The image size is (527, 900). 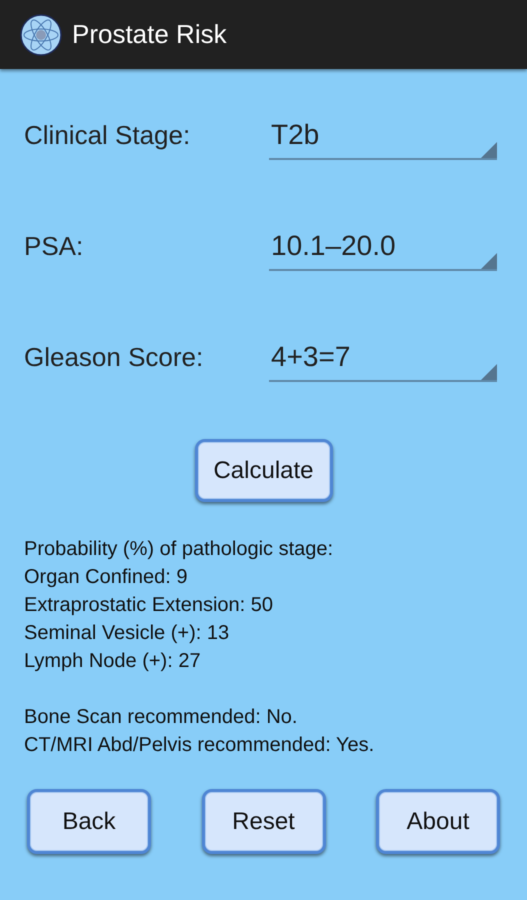 I want to click on field-label: Gleason Score:, so click(x=114, y=357).